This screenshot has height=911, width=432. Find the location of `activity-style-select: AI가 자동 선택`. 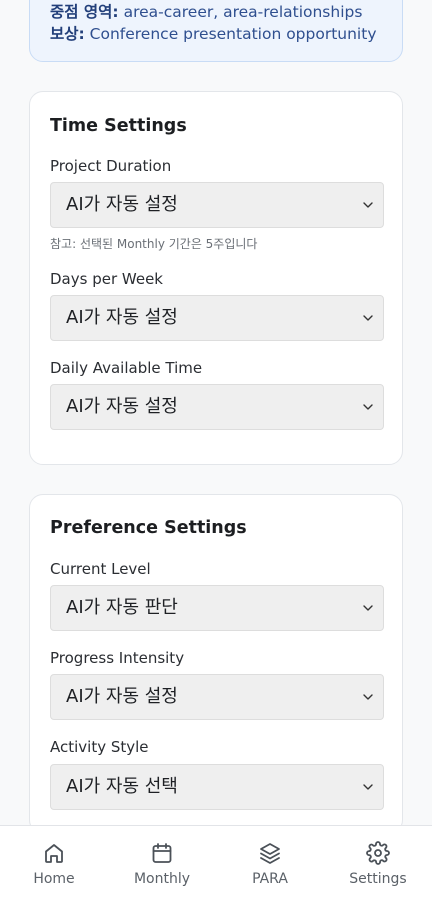

activity-style-select: AI가 자동 선택 is located at coordinates (217, 787).